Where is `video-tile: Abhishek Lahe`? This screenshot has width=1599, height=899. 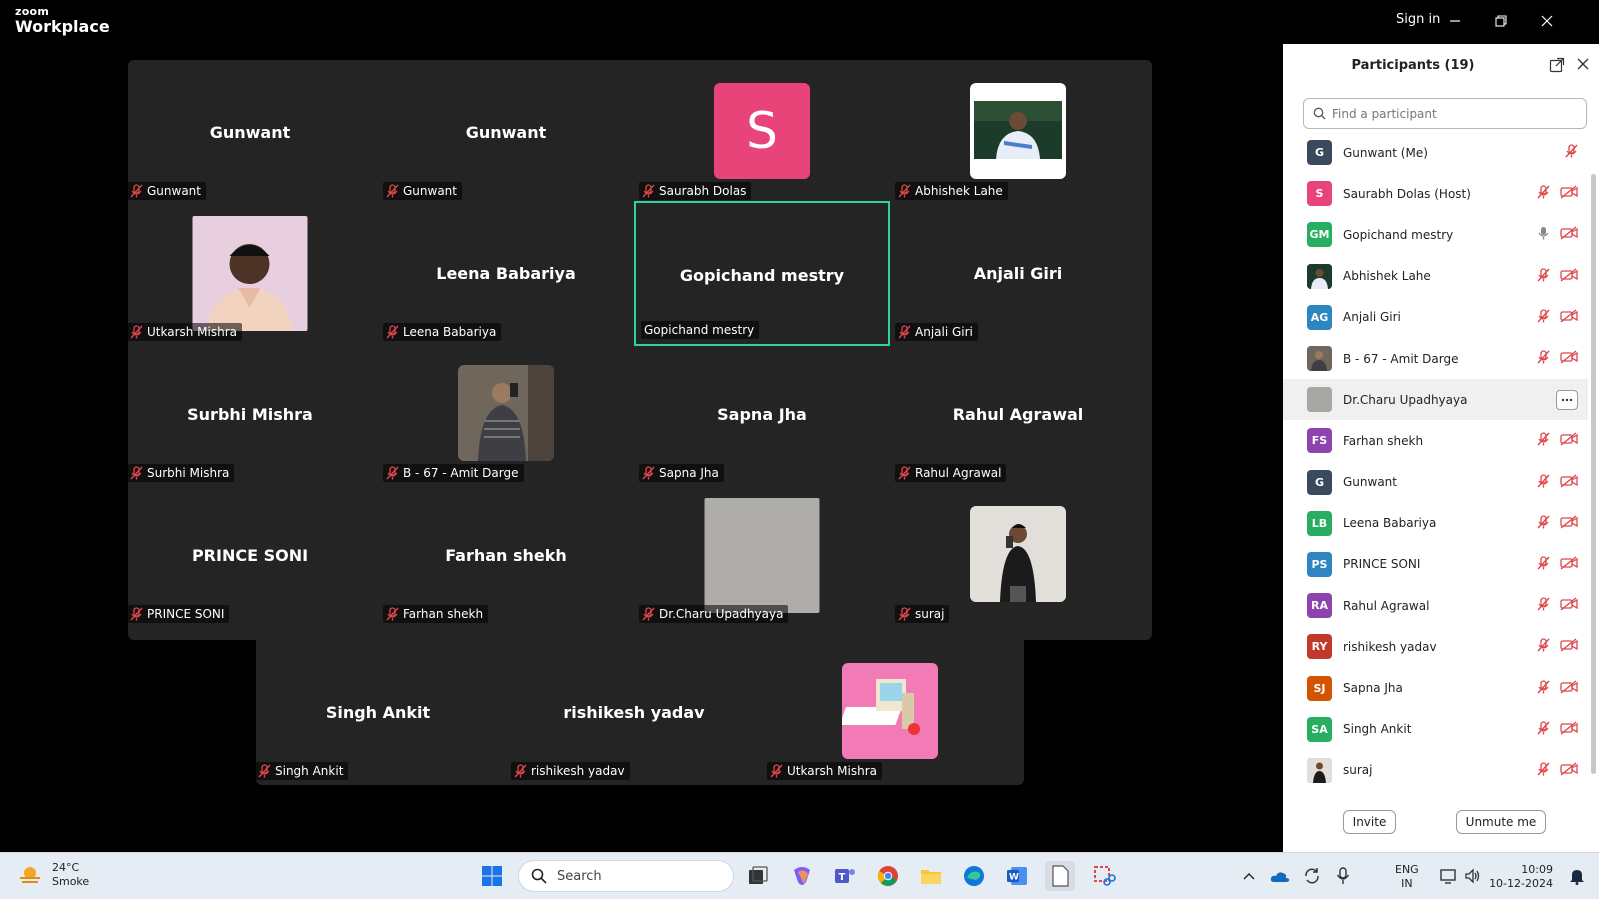
video-tile: Abhishek Lahe is located at coordinates (1018, 132).